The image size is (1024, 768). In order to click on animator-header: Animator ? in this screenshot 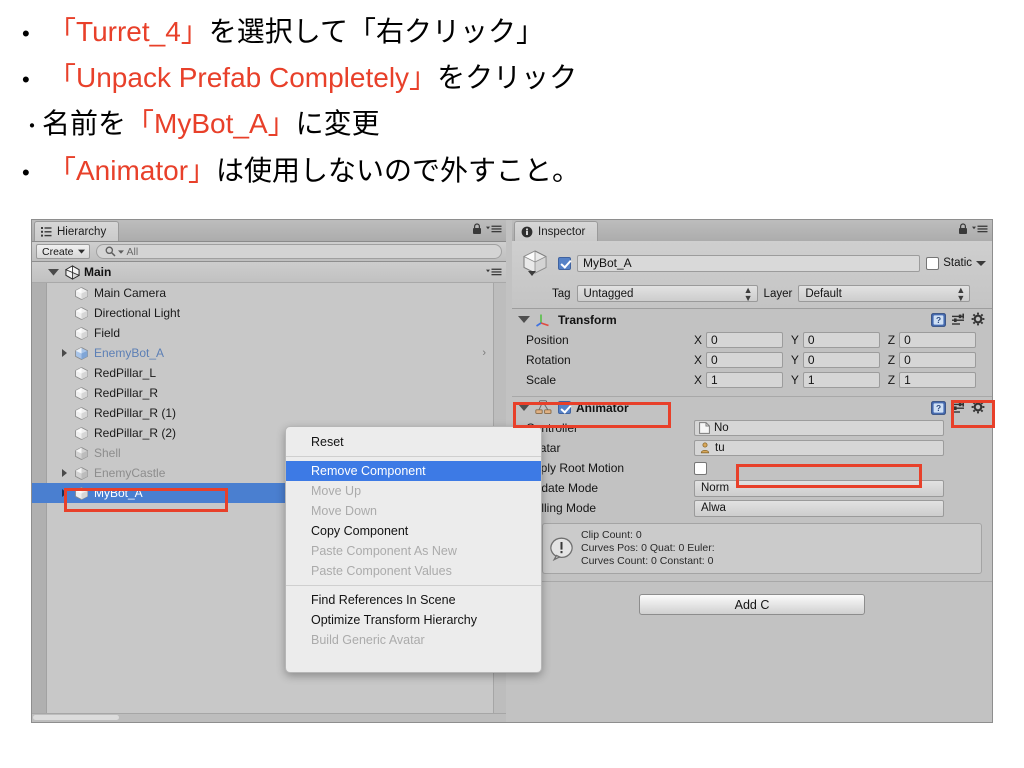, I will do `click(752, 407)`.